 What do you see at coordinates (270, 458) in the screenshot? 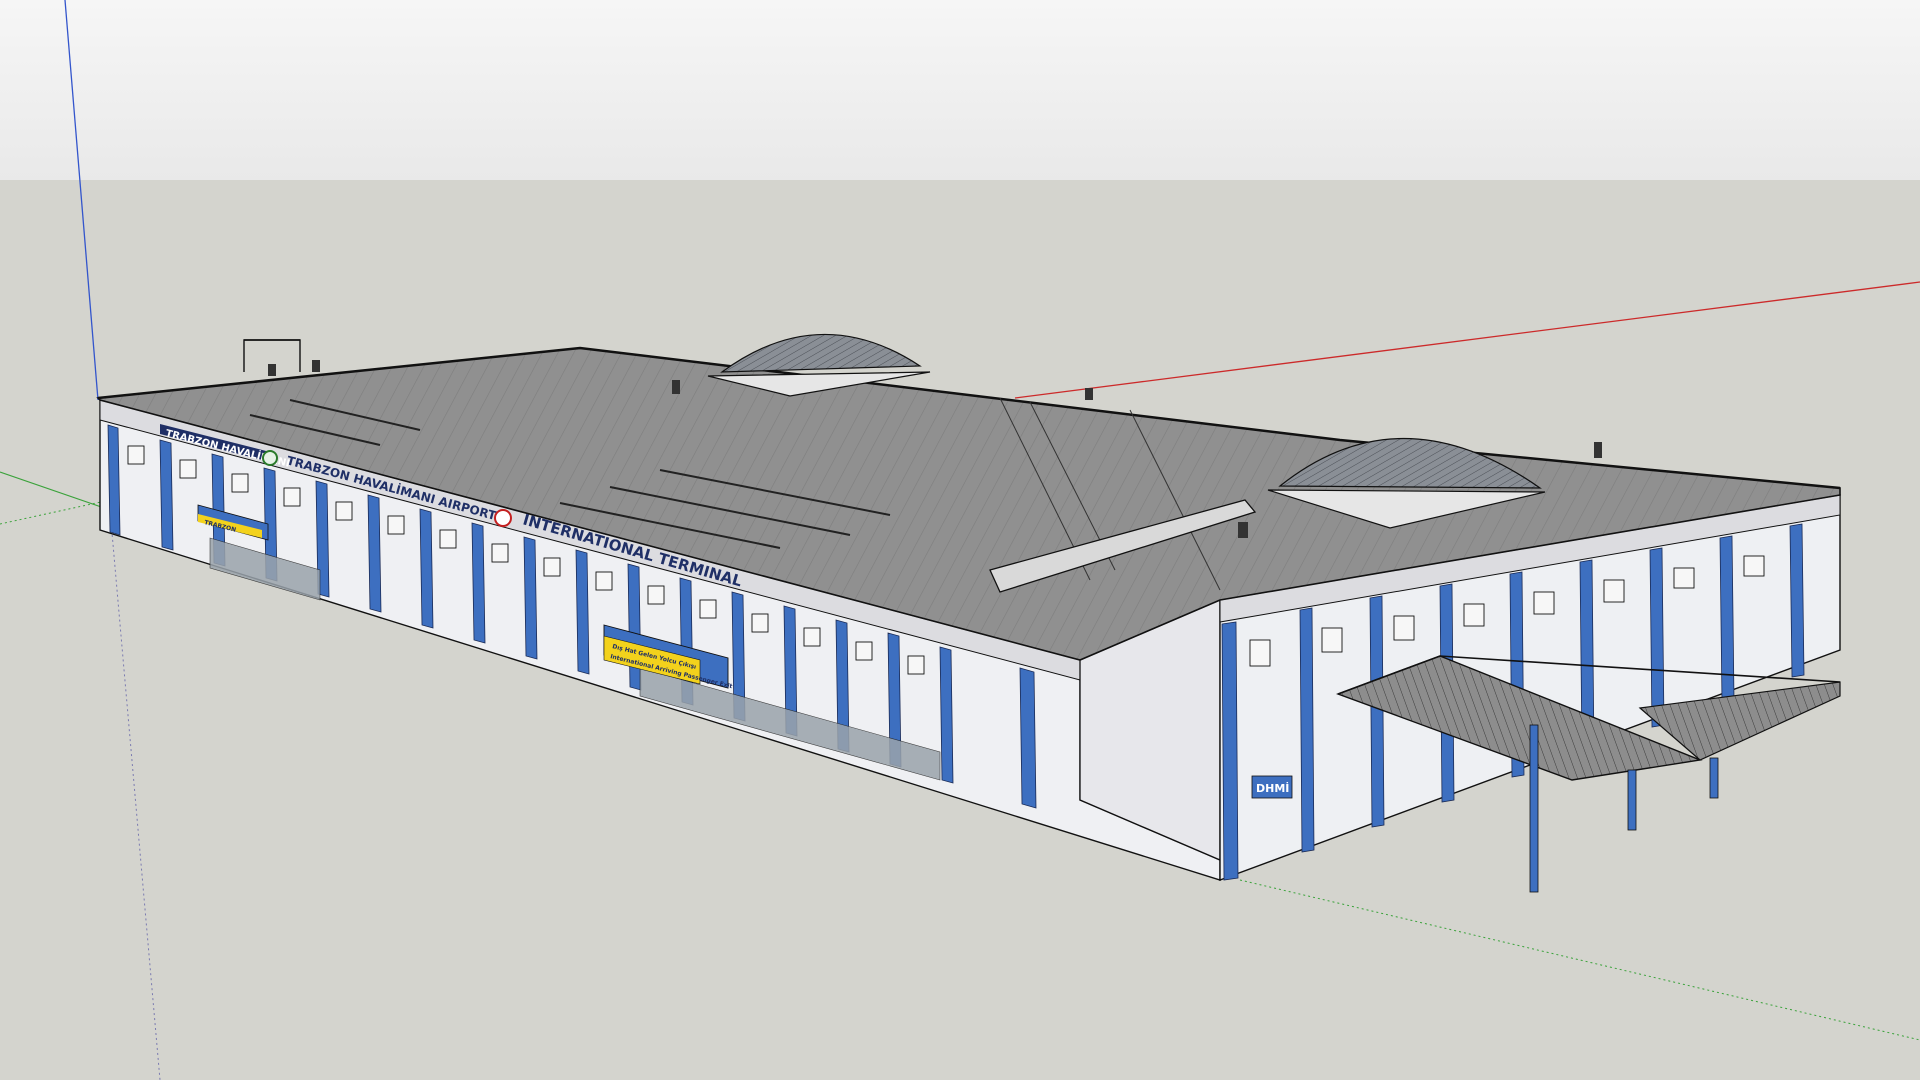
I see `logo-green-seal` at bounding box center [270, 458].